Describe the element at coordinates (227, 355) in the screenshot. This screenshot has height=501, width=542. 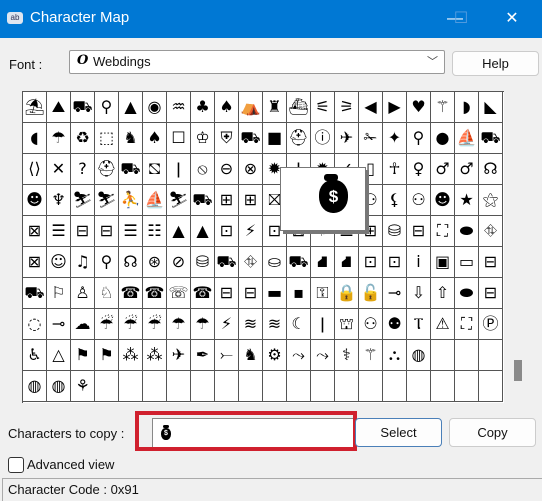
I see `character-cell: ⤚` at that location.